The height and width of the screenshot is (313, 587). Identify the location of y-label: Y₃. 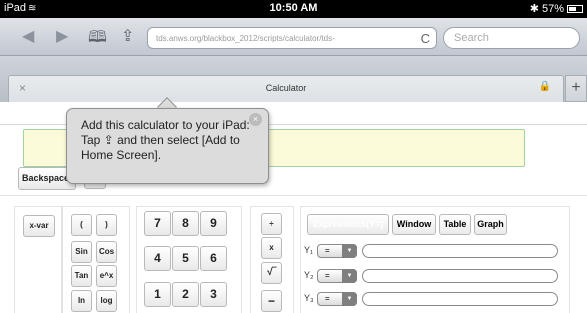
(309, 298).